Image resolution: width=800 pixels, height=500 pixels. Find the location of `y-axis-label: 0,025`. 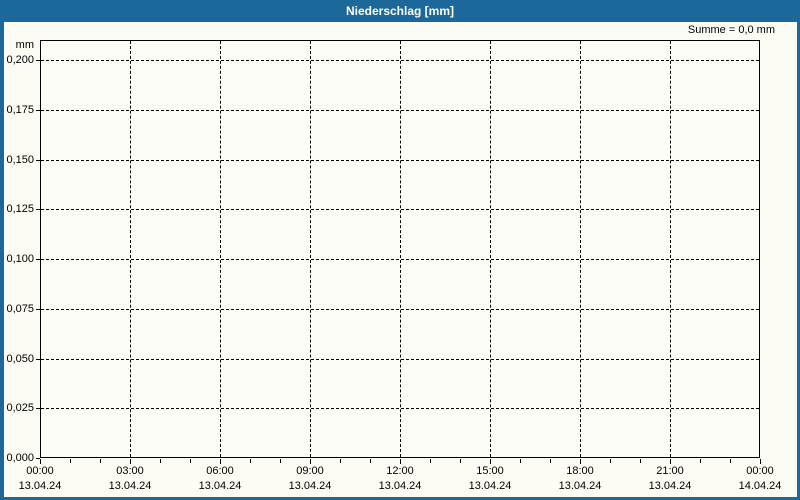

y-axis-label: 0,025 is located at coordinates (20, 408).